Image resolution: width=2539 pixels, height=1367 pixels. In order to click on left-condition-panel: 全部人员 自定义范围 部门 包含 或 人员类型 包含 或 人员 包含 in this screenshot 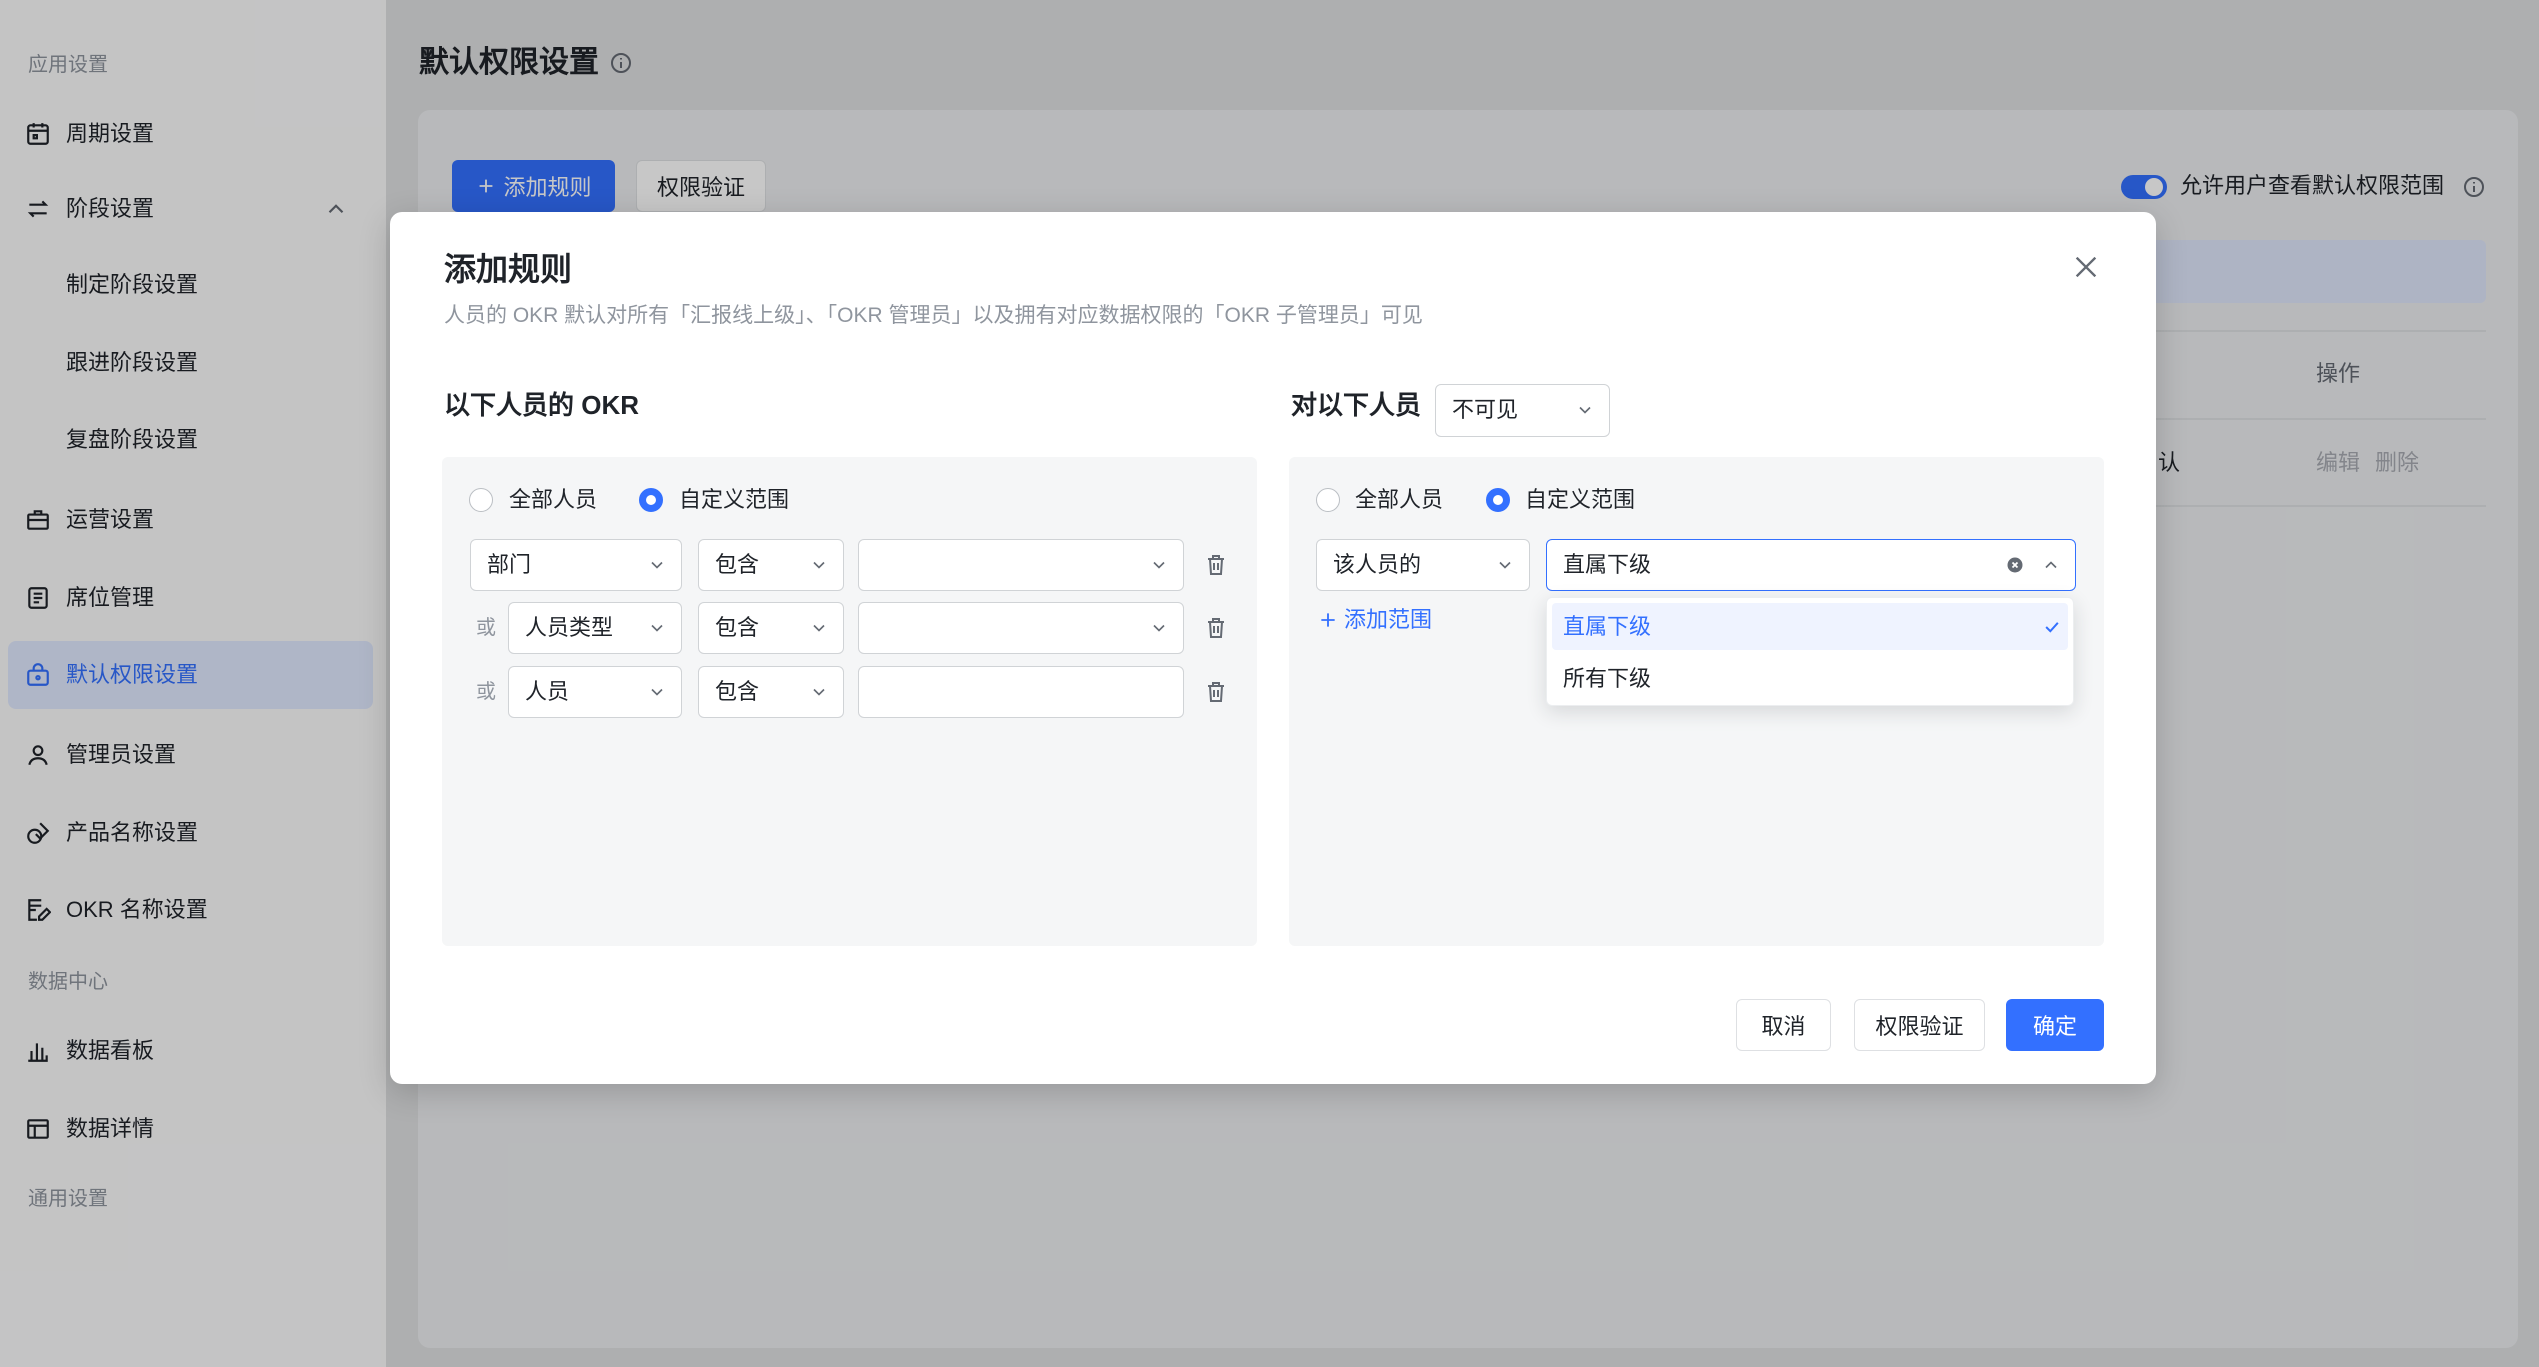, I will do `click(849, 701)`.